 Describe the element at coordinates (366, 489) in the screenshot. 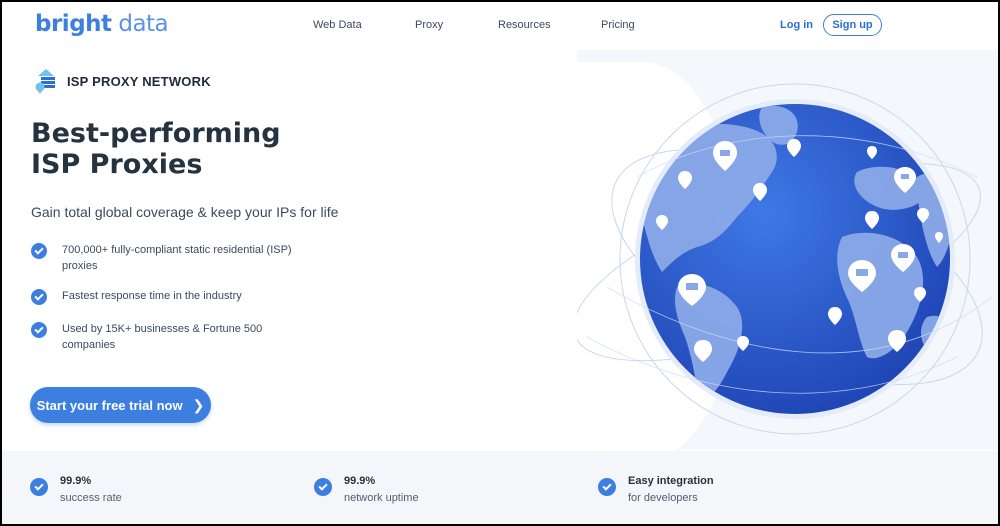

I see `stat-item: 99.9% network uptime` at that location.